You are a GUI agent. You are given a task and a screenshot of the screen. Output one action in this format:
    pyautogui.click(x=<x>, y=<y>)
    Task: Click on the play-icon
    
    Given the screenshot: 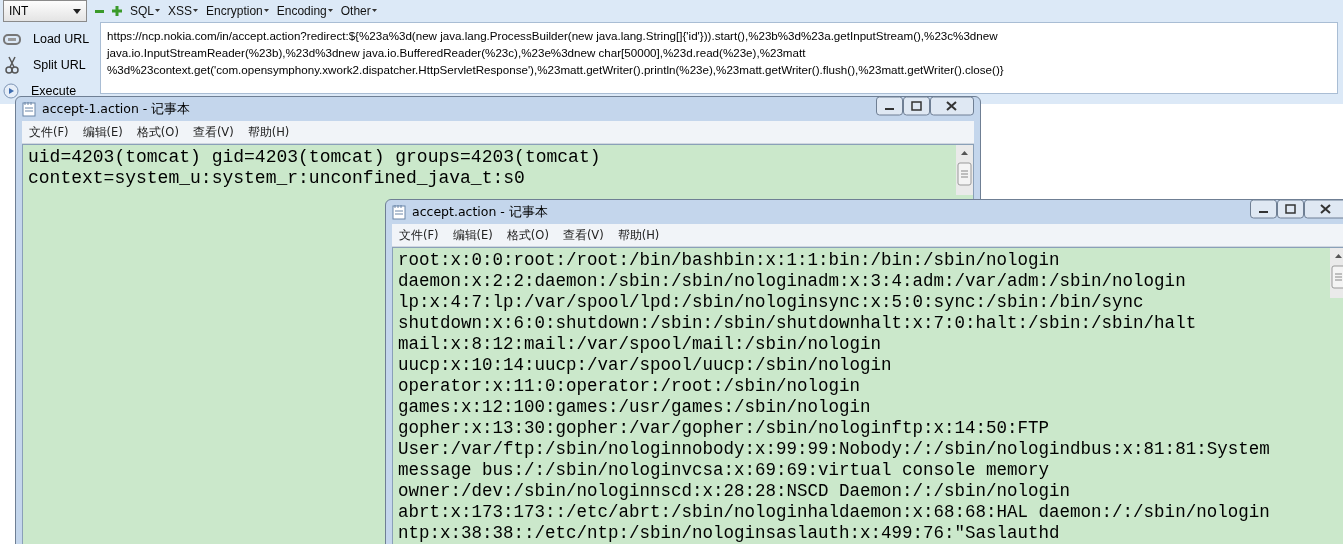 What is the action you would take?
    pyautogui.click(x=11, y=91)
    